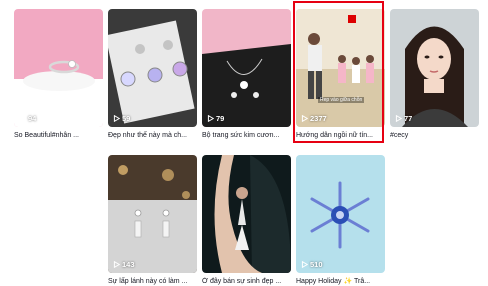  I want to click on video-thumbnail: 143, so click(152, 214).